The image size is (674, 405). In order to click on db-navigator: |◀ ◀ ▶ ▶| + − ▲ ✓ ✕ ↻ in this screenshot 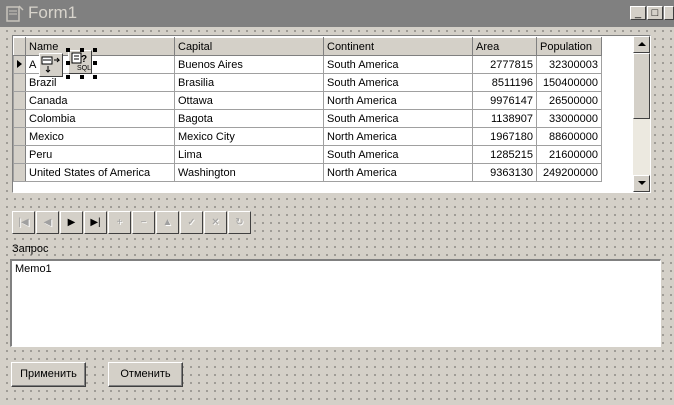, I will do `click(132, 223)`.